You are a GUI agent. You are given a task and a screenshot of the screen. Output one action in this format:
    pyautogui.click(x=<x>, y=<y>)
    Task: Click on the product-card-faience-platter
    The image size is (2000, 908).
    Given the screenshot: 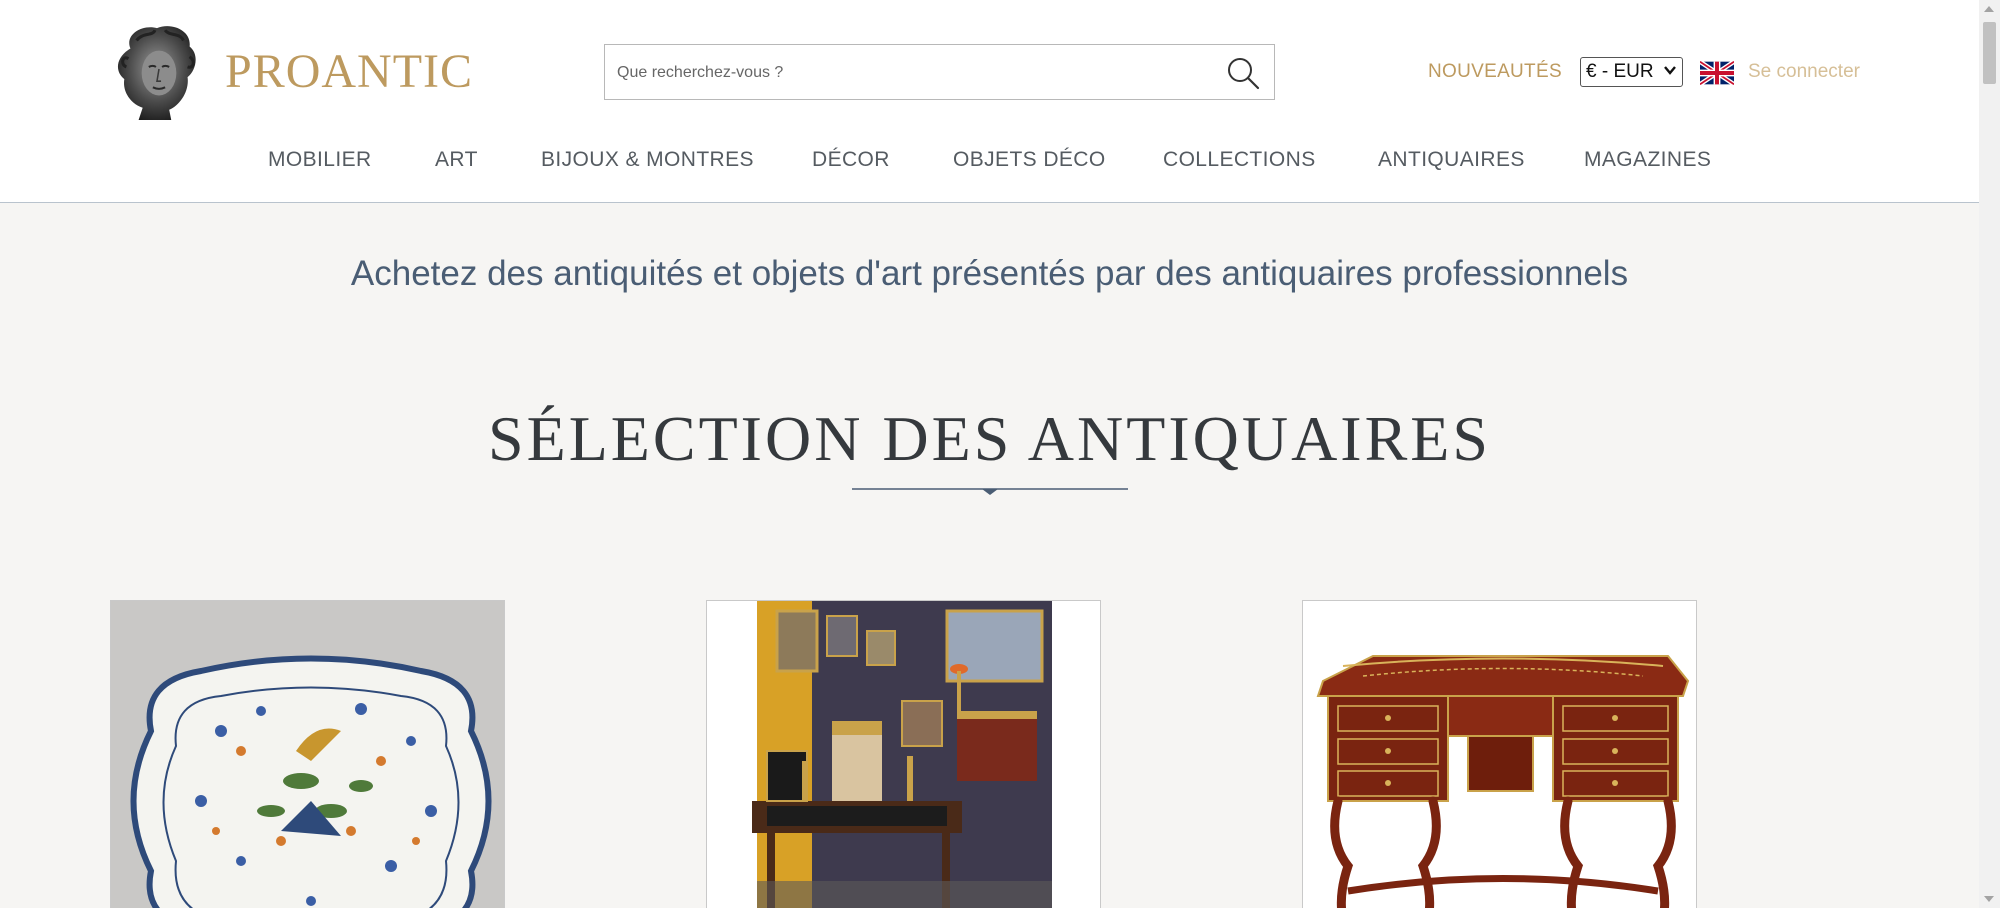 What is the action you would take?
    pyautogui.click(x=307, y=754)
    